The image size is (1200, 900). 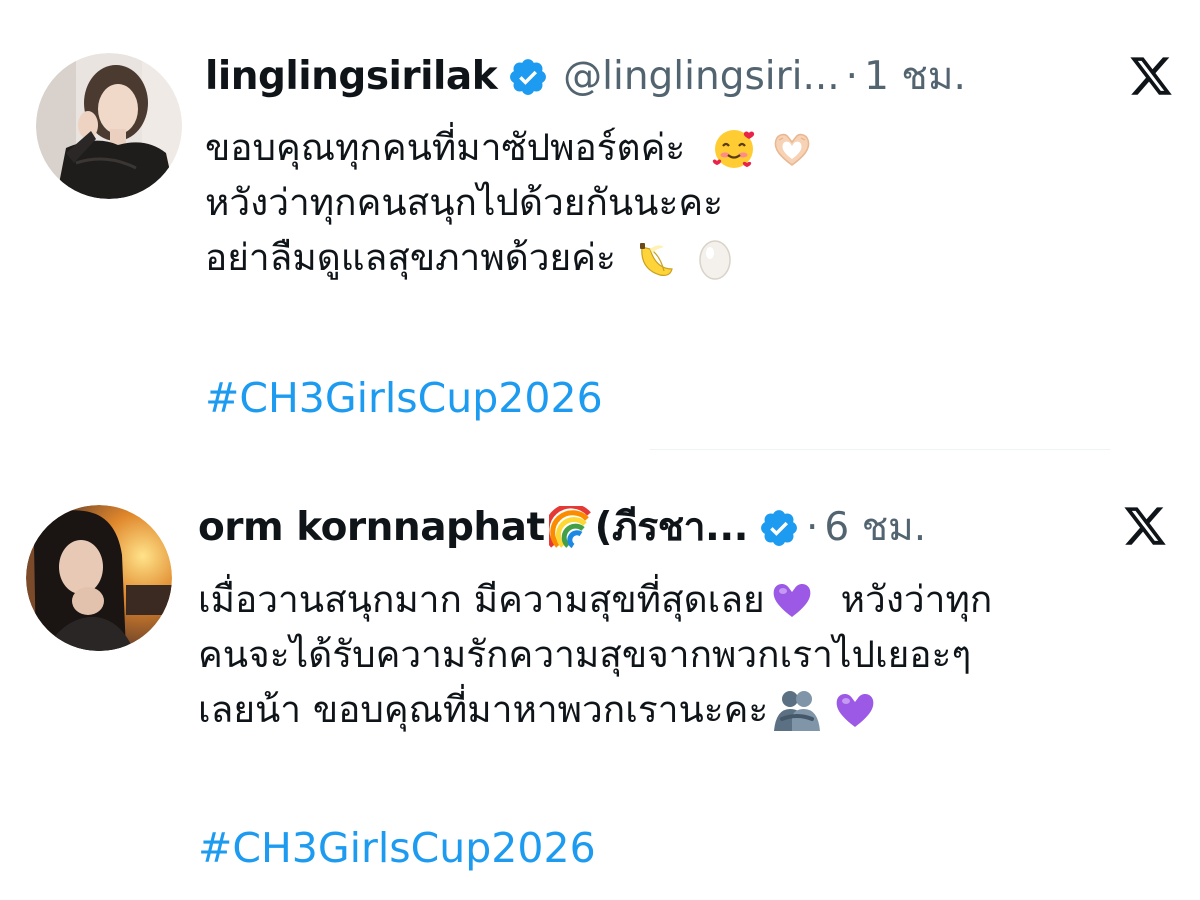 I want to click on tweet-line: อย่าลืมดูแลสุขภาพด้วยค่ะ, so click(x=510, y=257).